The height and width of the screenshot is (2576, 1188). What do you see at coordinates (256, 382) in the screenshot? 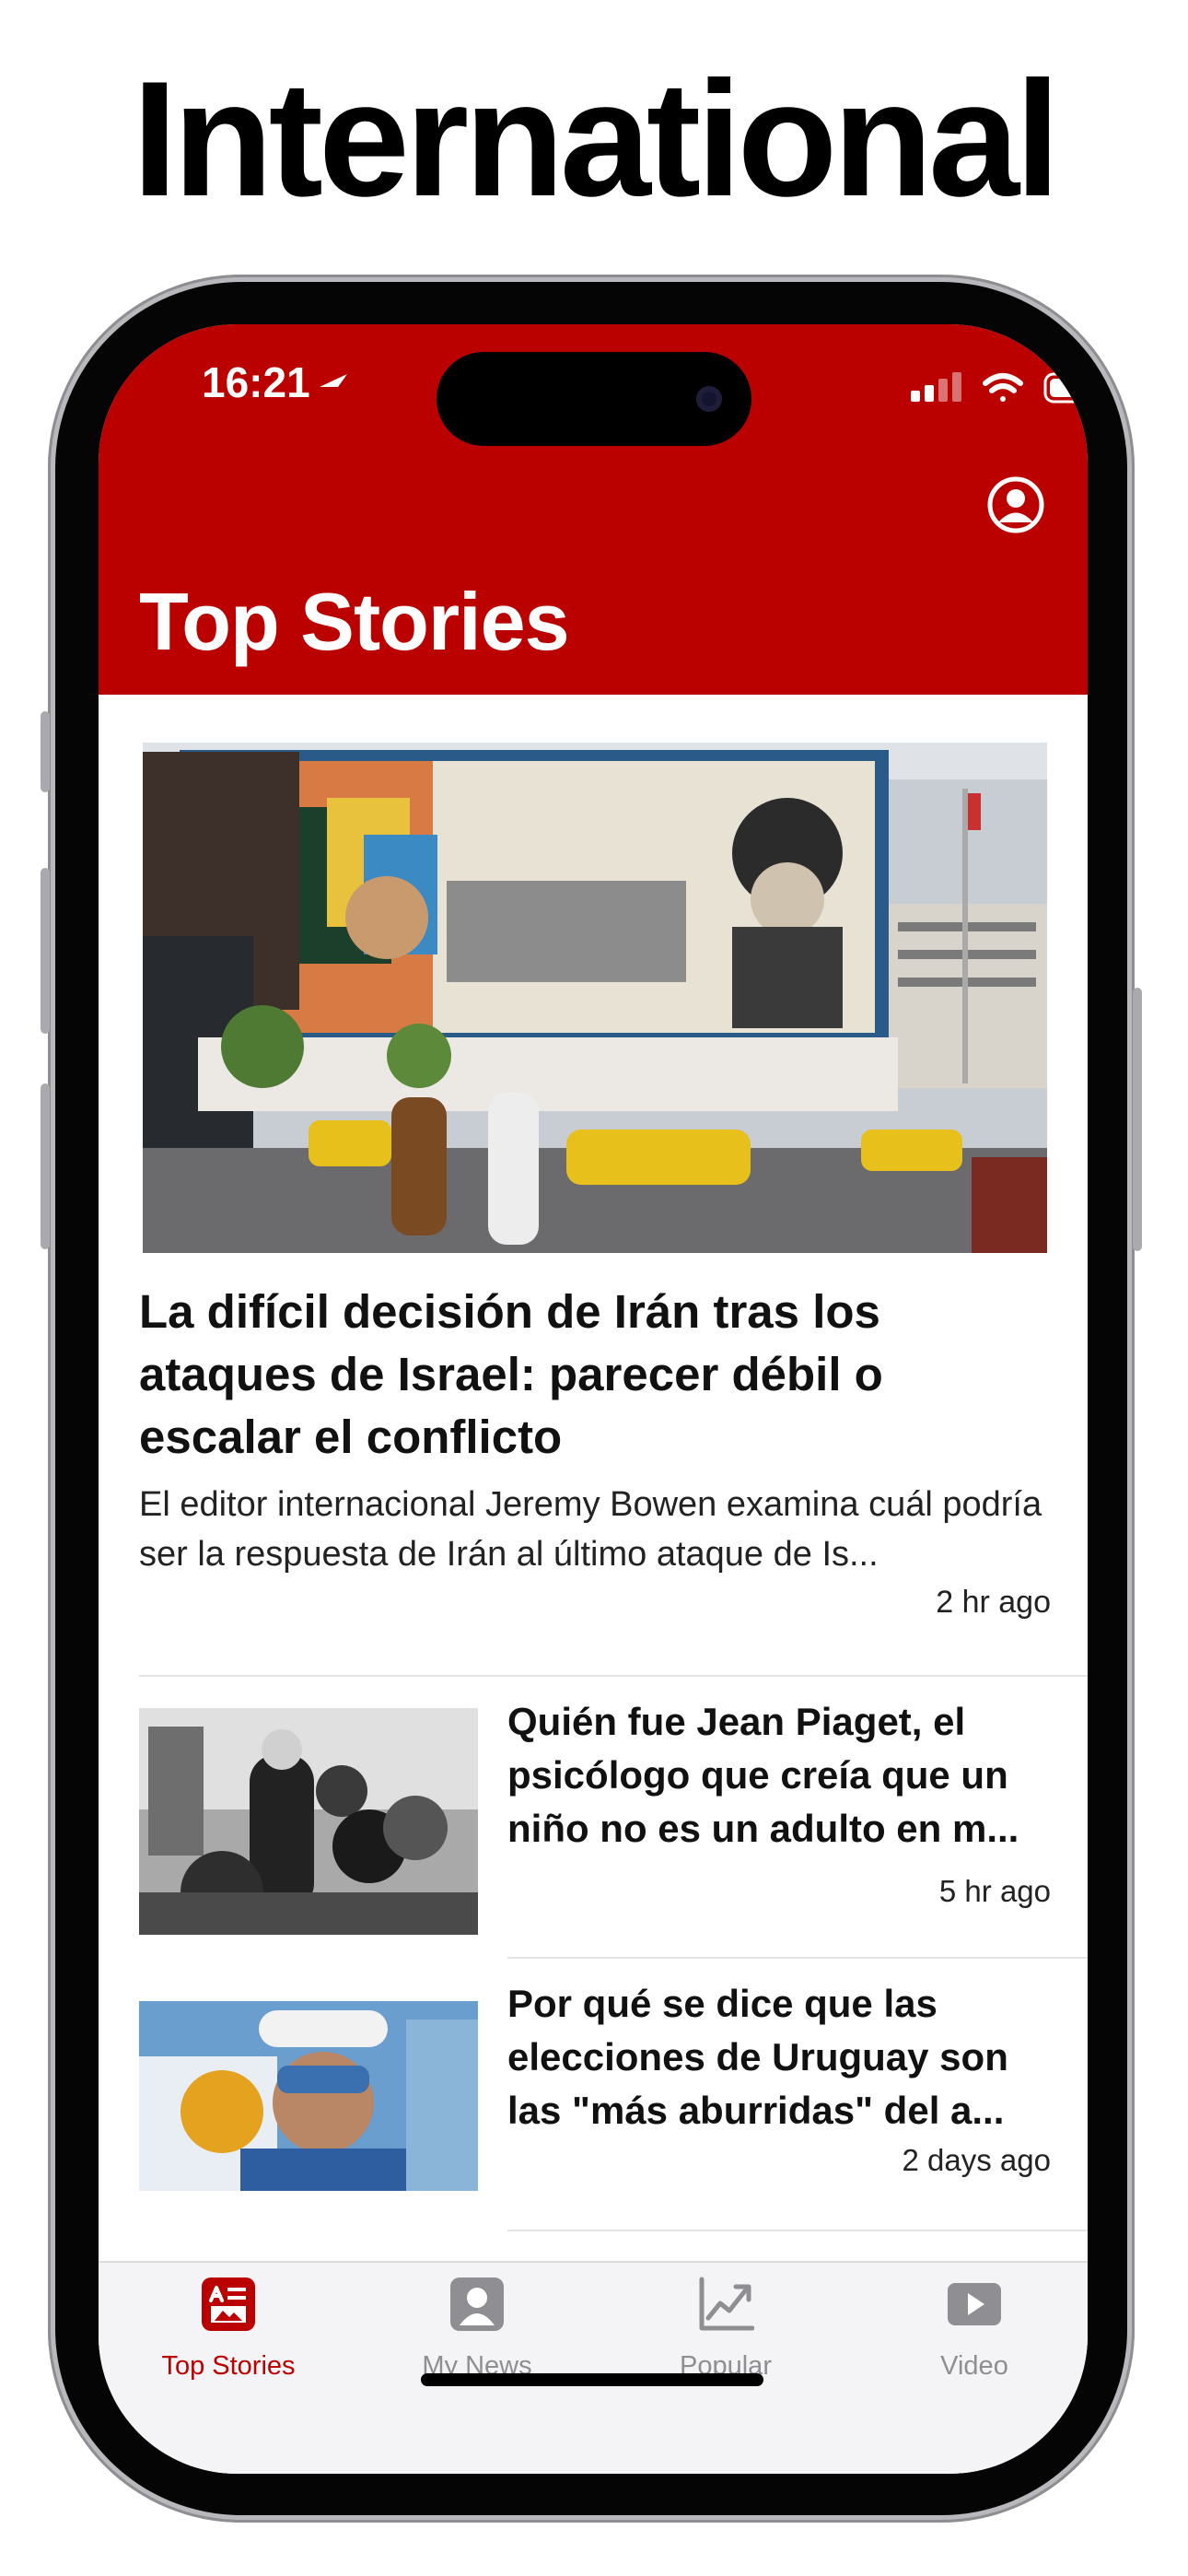
I see `status-time: 16:21` at bounding box center [256, 382].